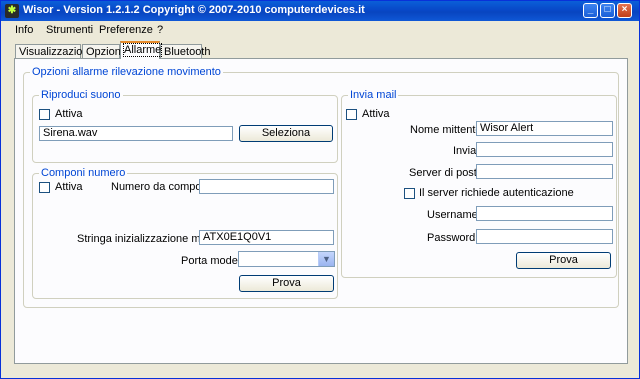 Image resolution: width=640 pixels, height=379 pixels. I want to click on server-label: Server di posta, so click(446, 173).